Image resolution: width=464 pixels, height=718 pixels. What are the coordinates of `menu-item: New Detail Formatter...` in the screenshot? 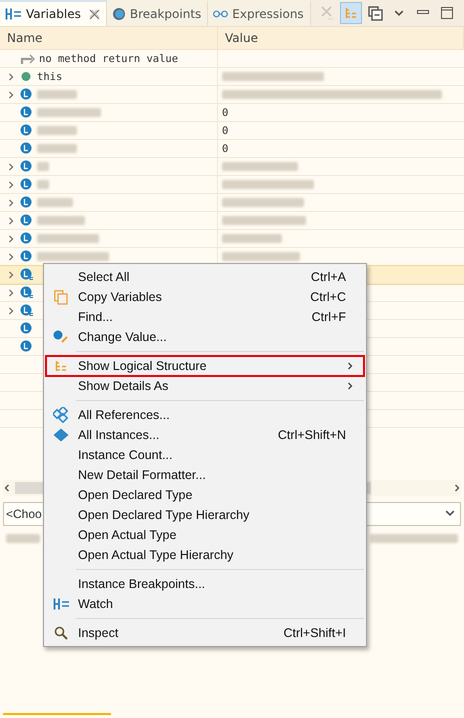 It's located at (205, 475).